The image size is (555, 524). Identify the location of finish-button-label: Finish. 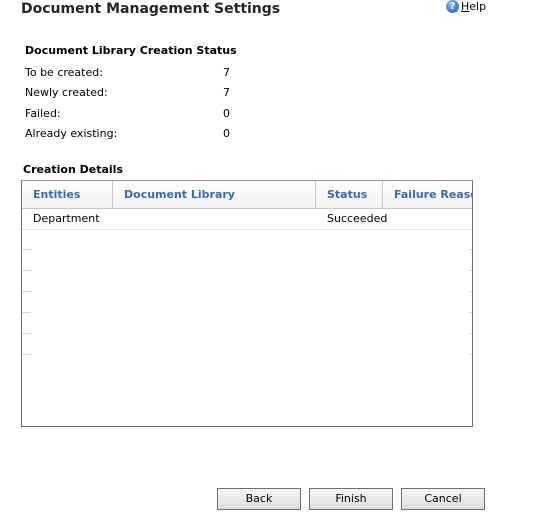
(350, 498).